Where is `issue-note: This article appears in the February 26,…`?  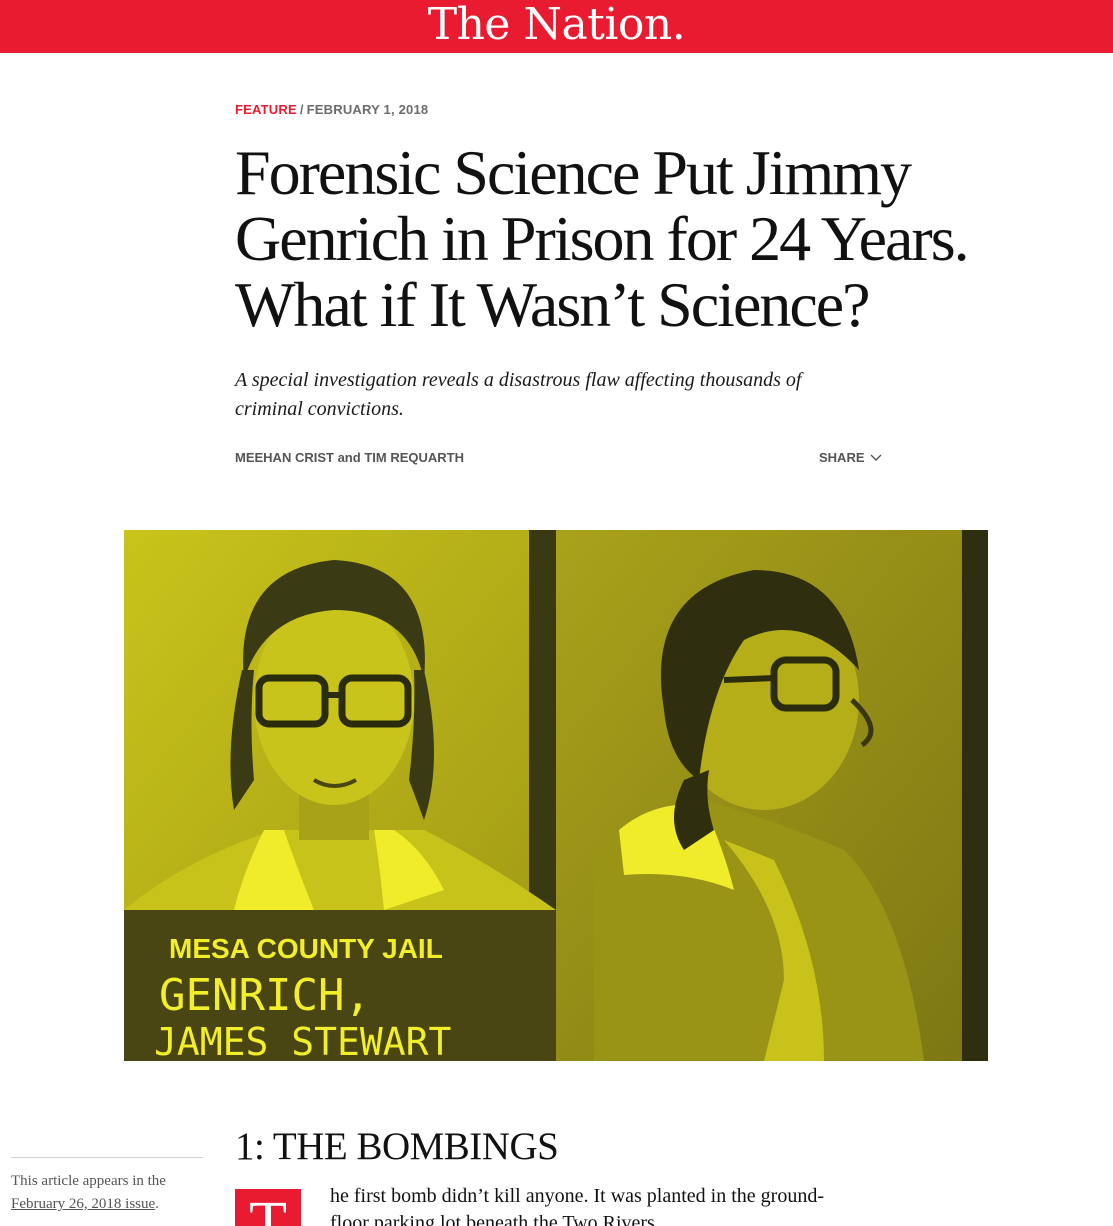 issue-note: This article appears in the February 26,… is located at coordinates (111, 1193).